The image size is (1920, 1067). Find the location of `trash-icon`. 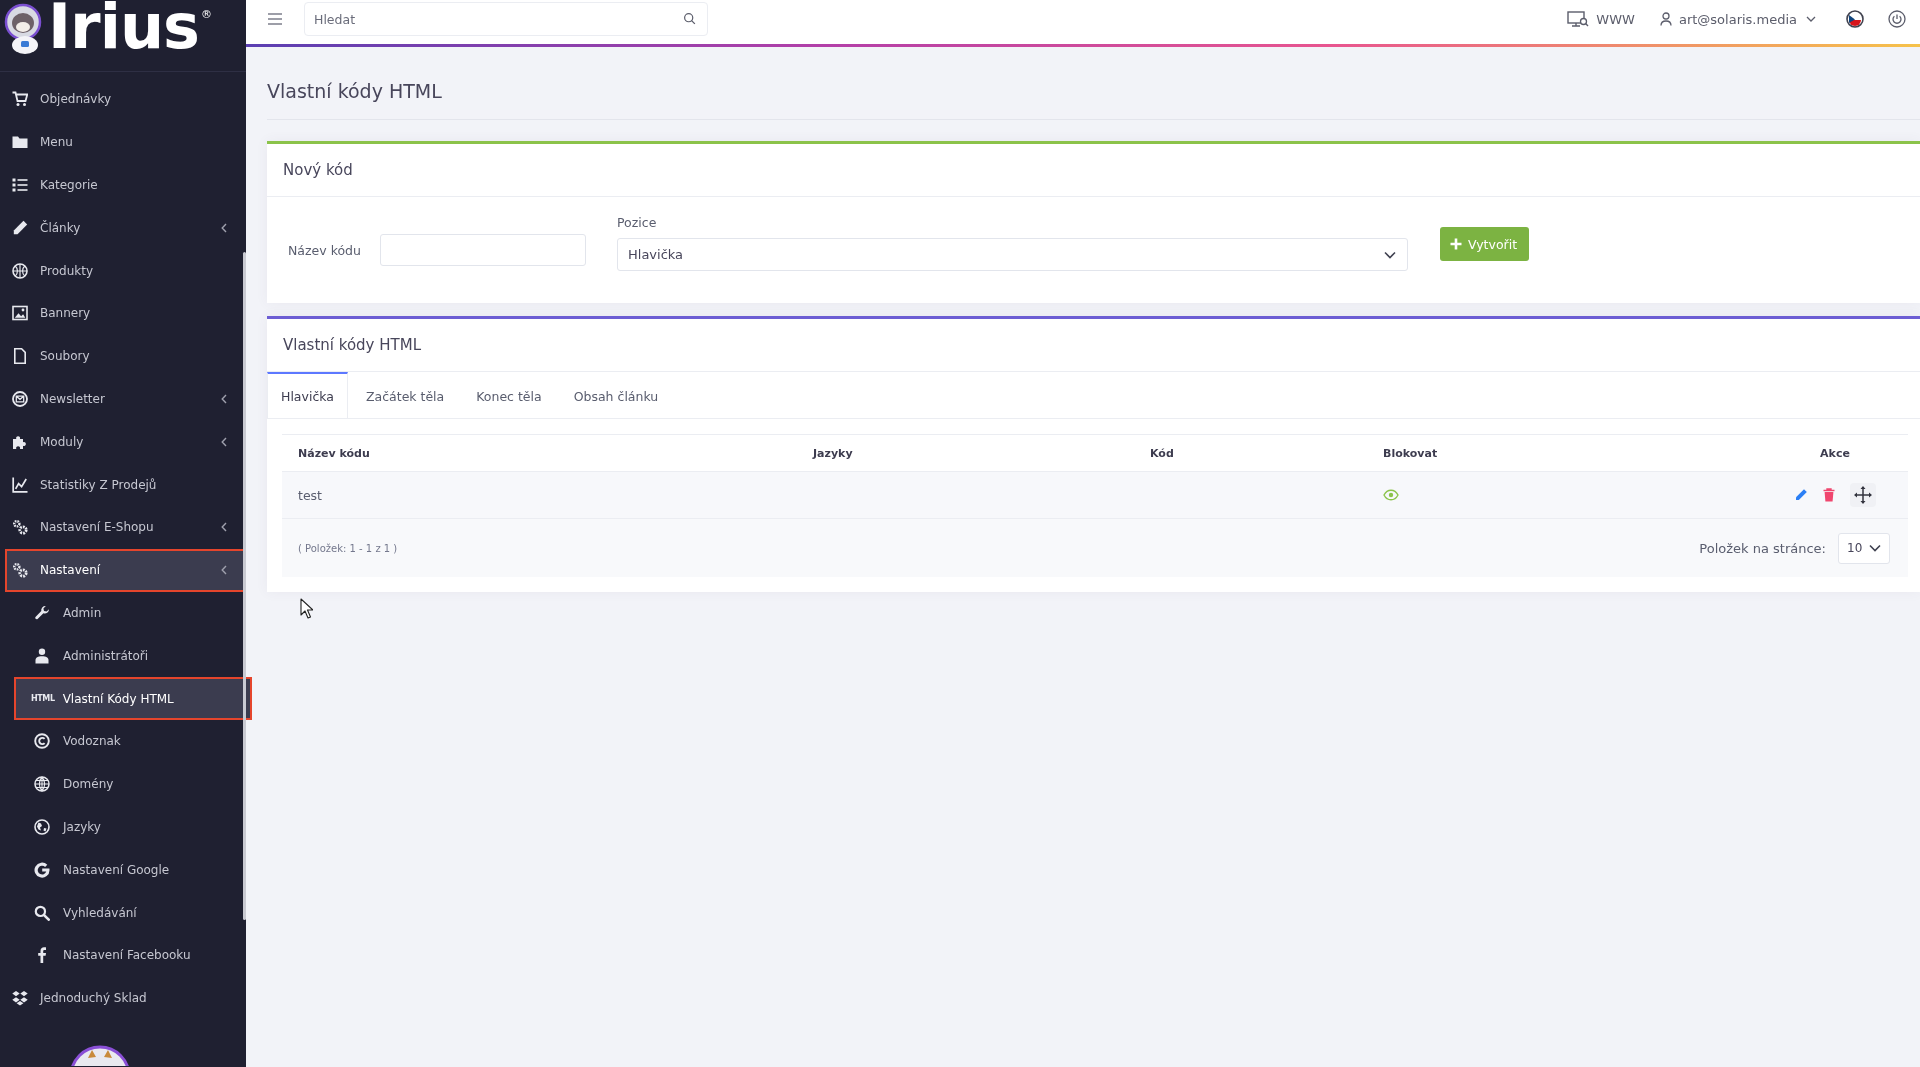

trash-icon is located at coordinates (1829, 495).